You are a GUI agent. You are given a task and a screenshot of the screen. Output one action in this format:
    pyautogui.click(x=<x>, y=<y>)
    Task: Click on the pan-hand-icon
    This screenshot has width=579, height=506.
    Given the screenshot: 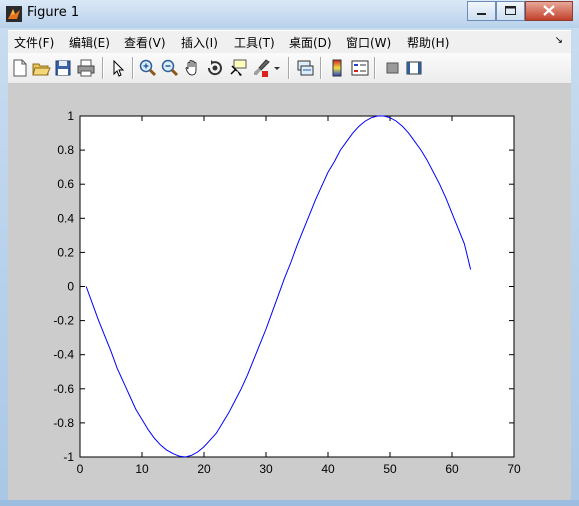 What is the action you would take?
    pyautogui.click(x=193, y=68)
    